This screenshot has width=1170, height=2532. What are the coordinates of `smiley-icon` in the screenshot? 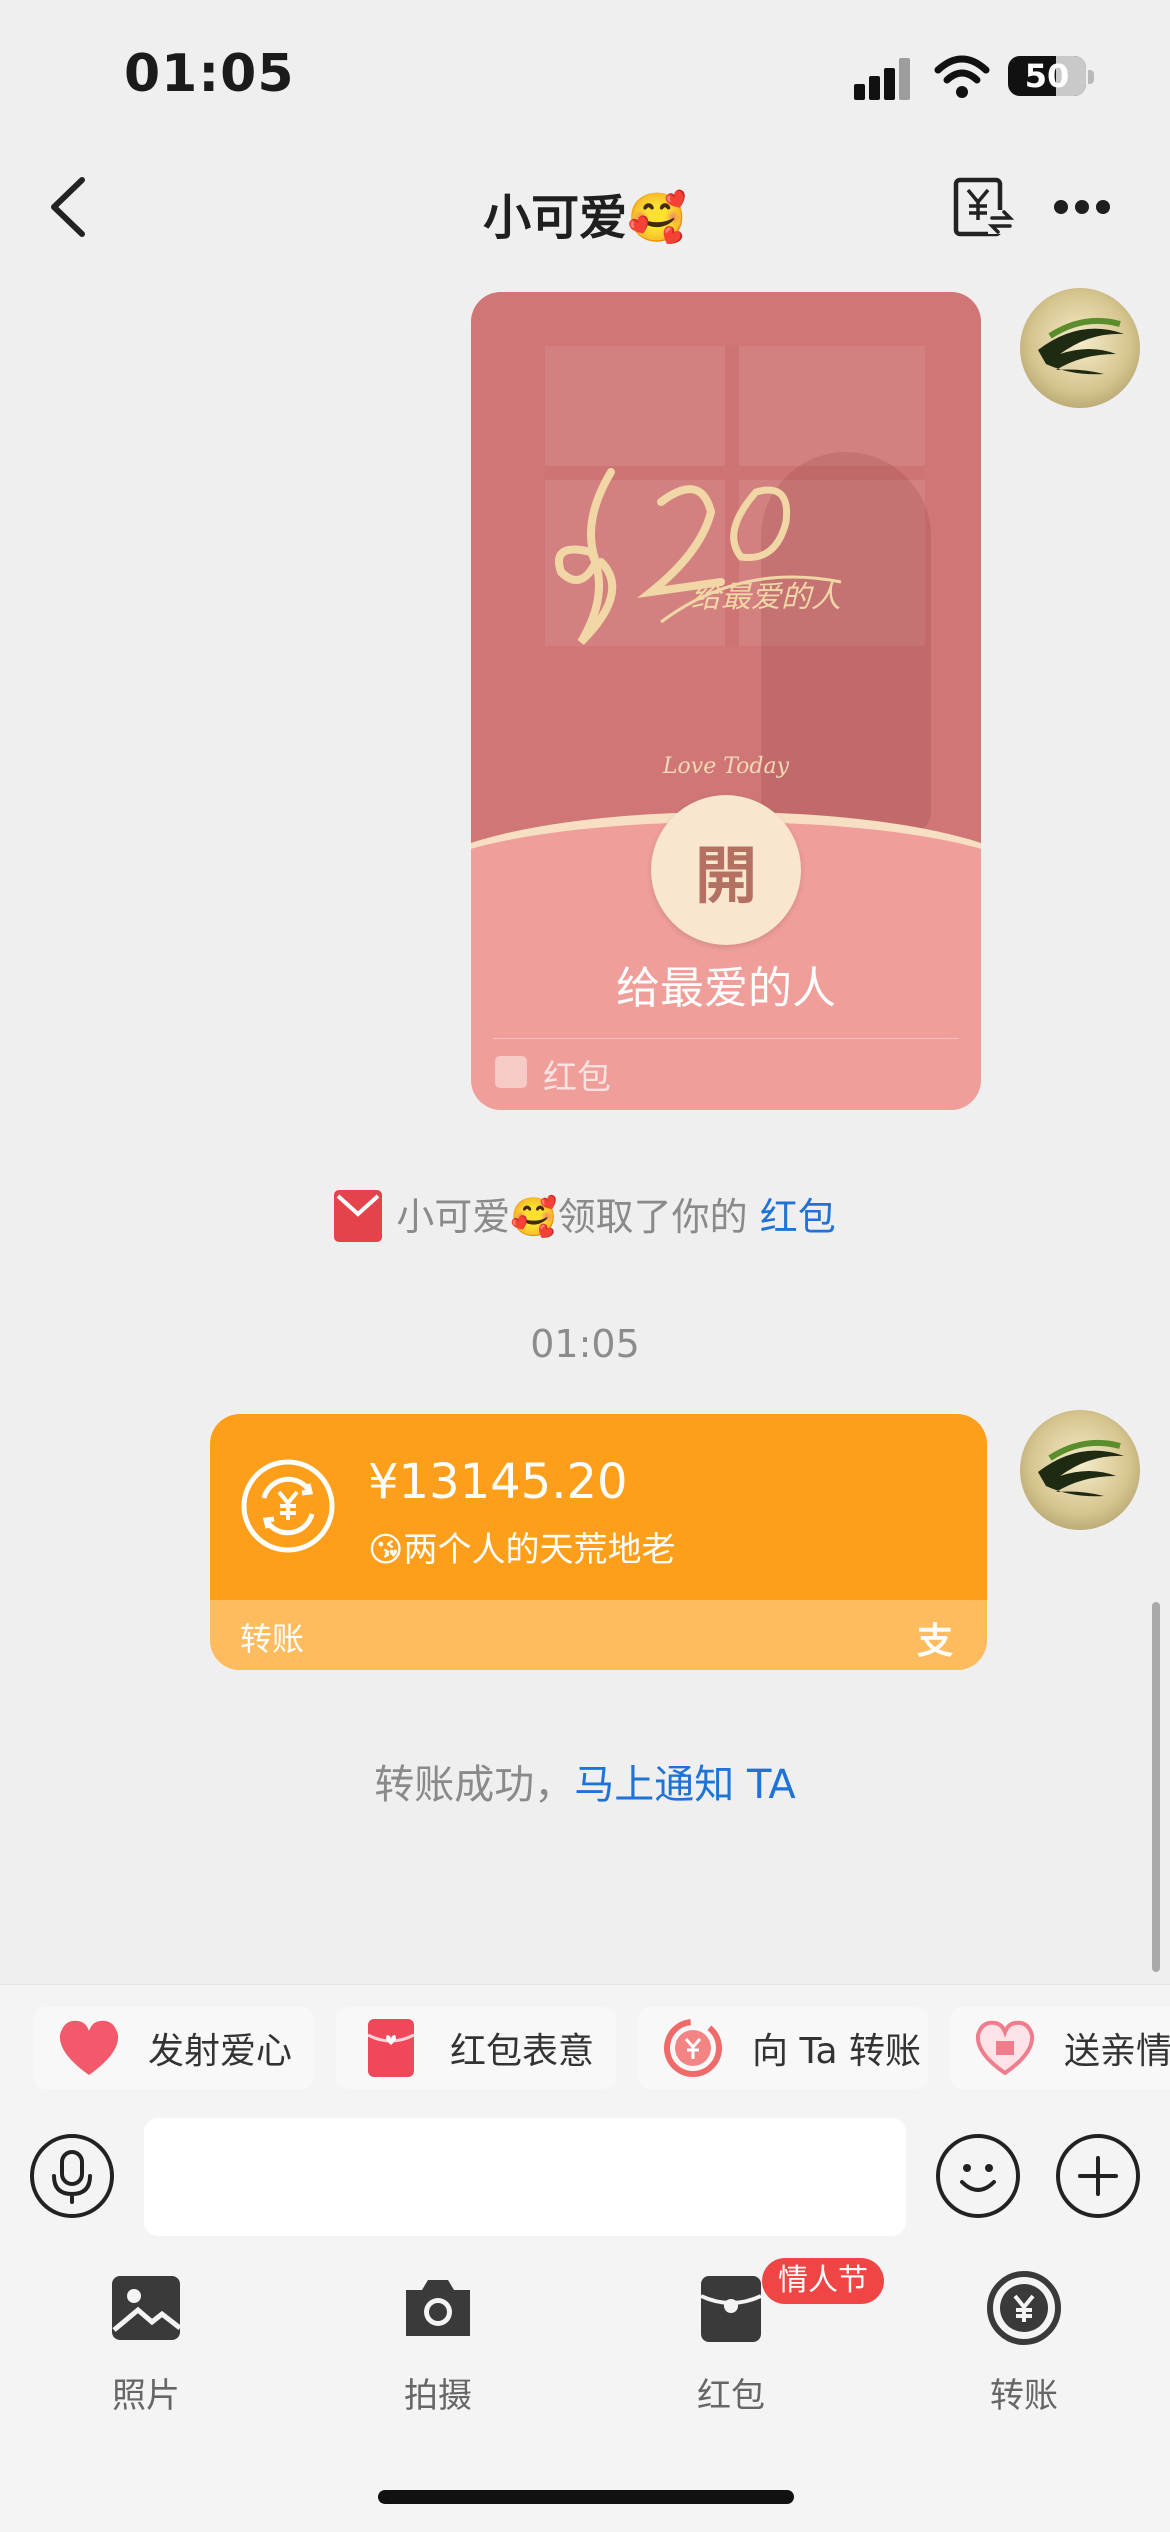 It's located at (978, 2178).